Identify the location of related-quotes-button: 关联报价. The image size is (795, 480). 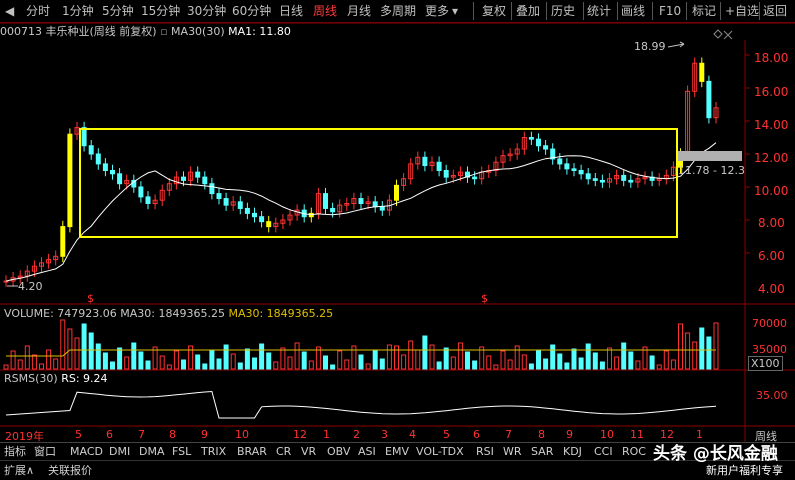
(70, 470).